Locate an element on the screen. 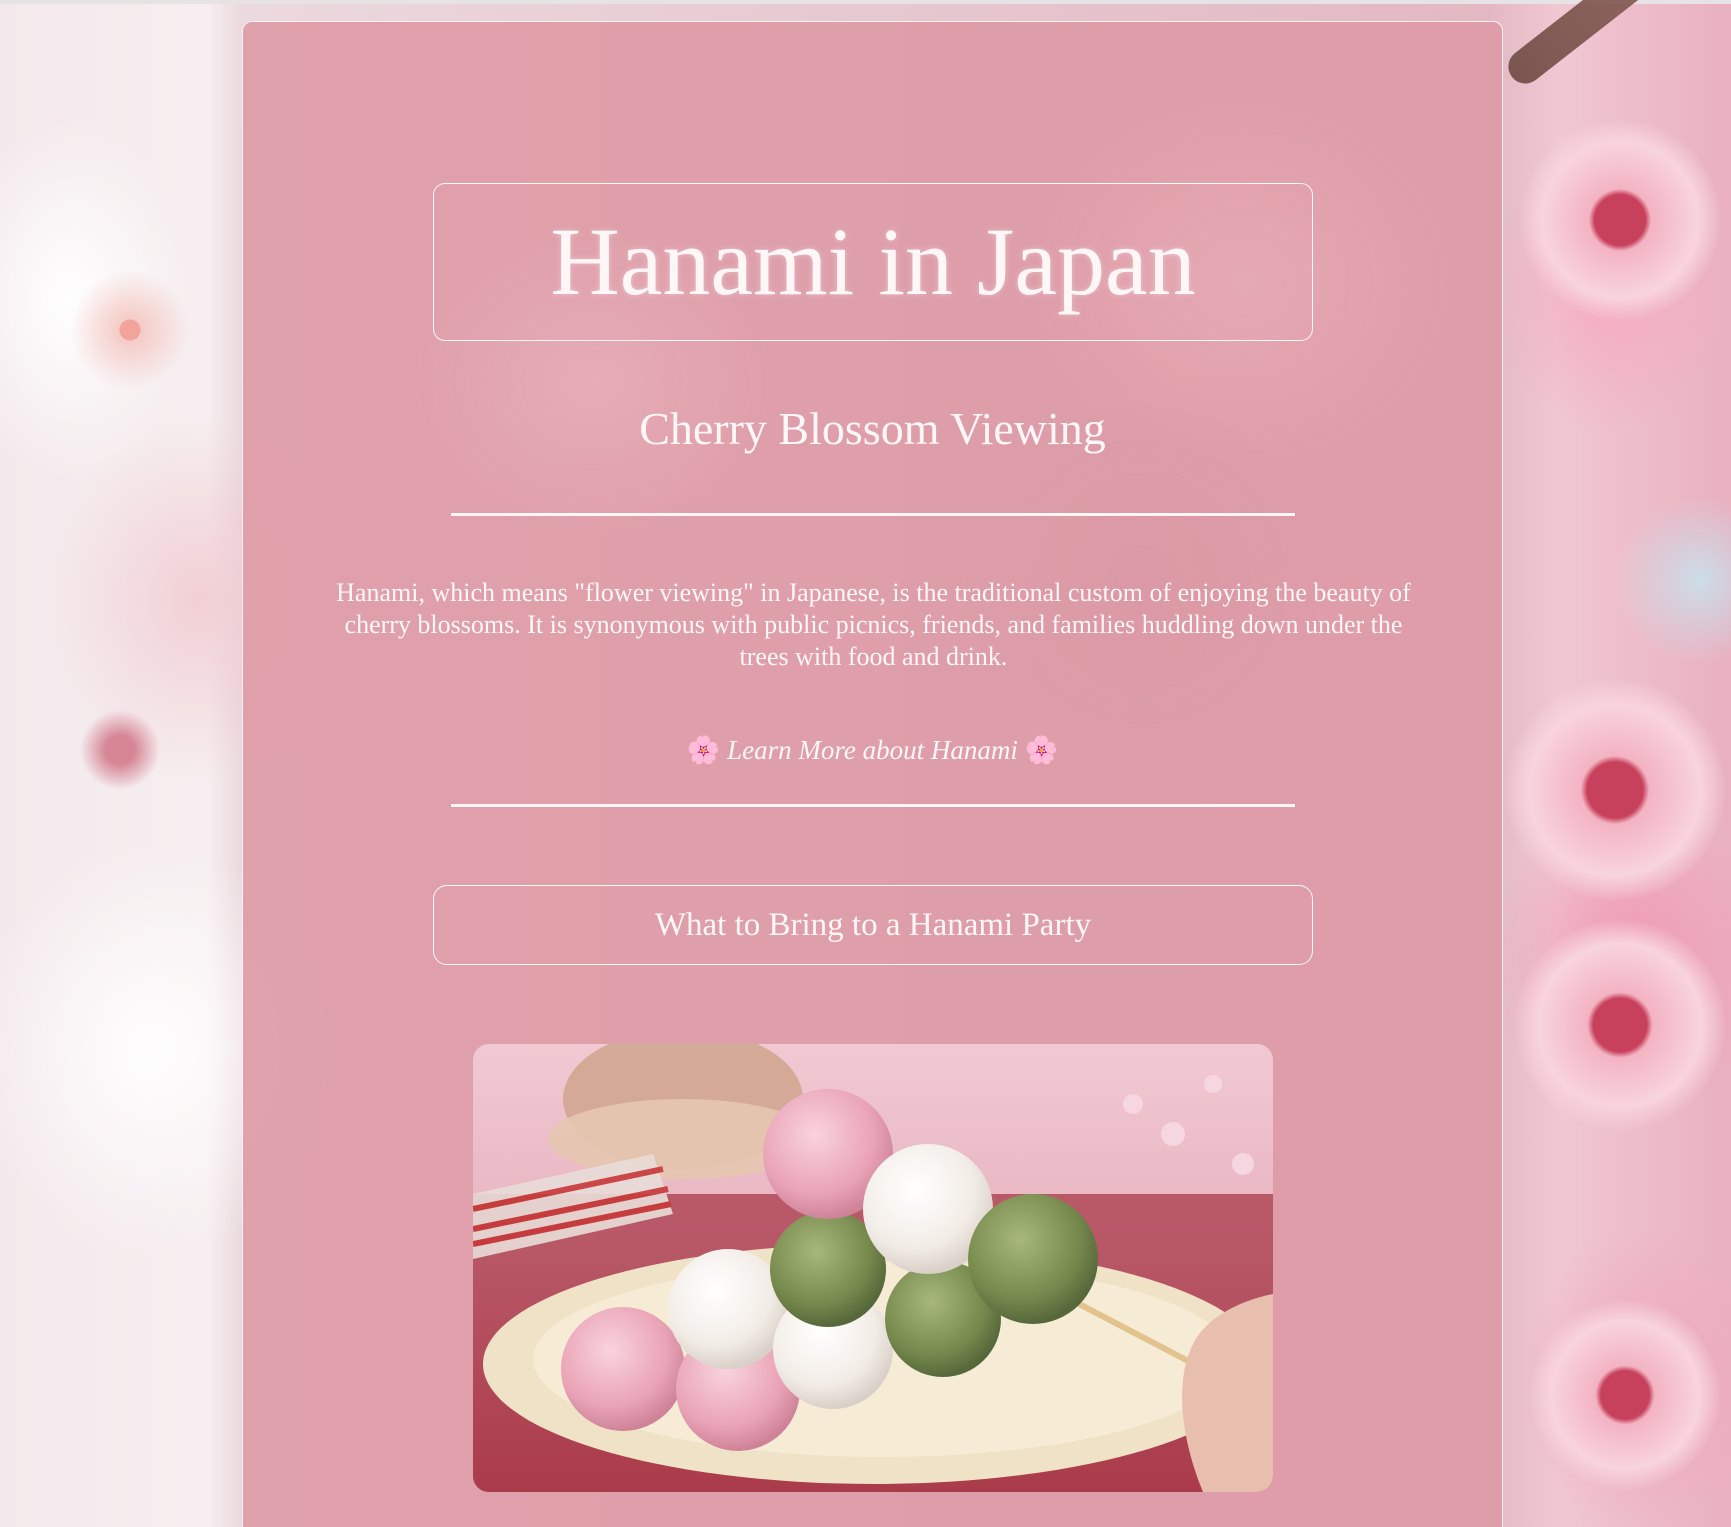 This screenshot has width=1731, height=1527. title-frame: Hanami in Japan is located at coordinates (873, 262).